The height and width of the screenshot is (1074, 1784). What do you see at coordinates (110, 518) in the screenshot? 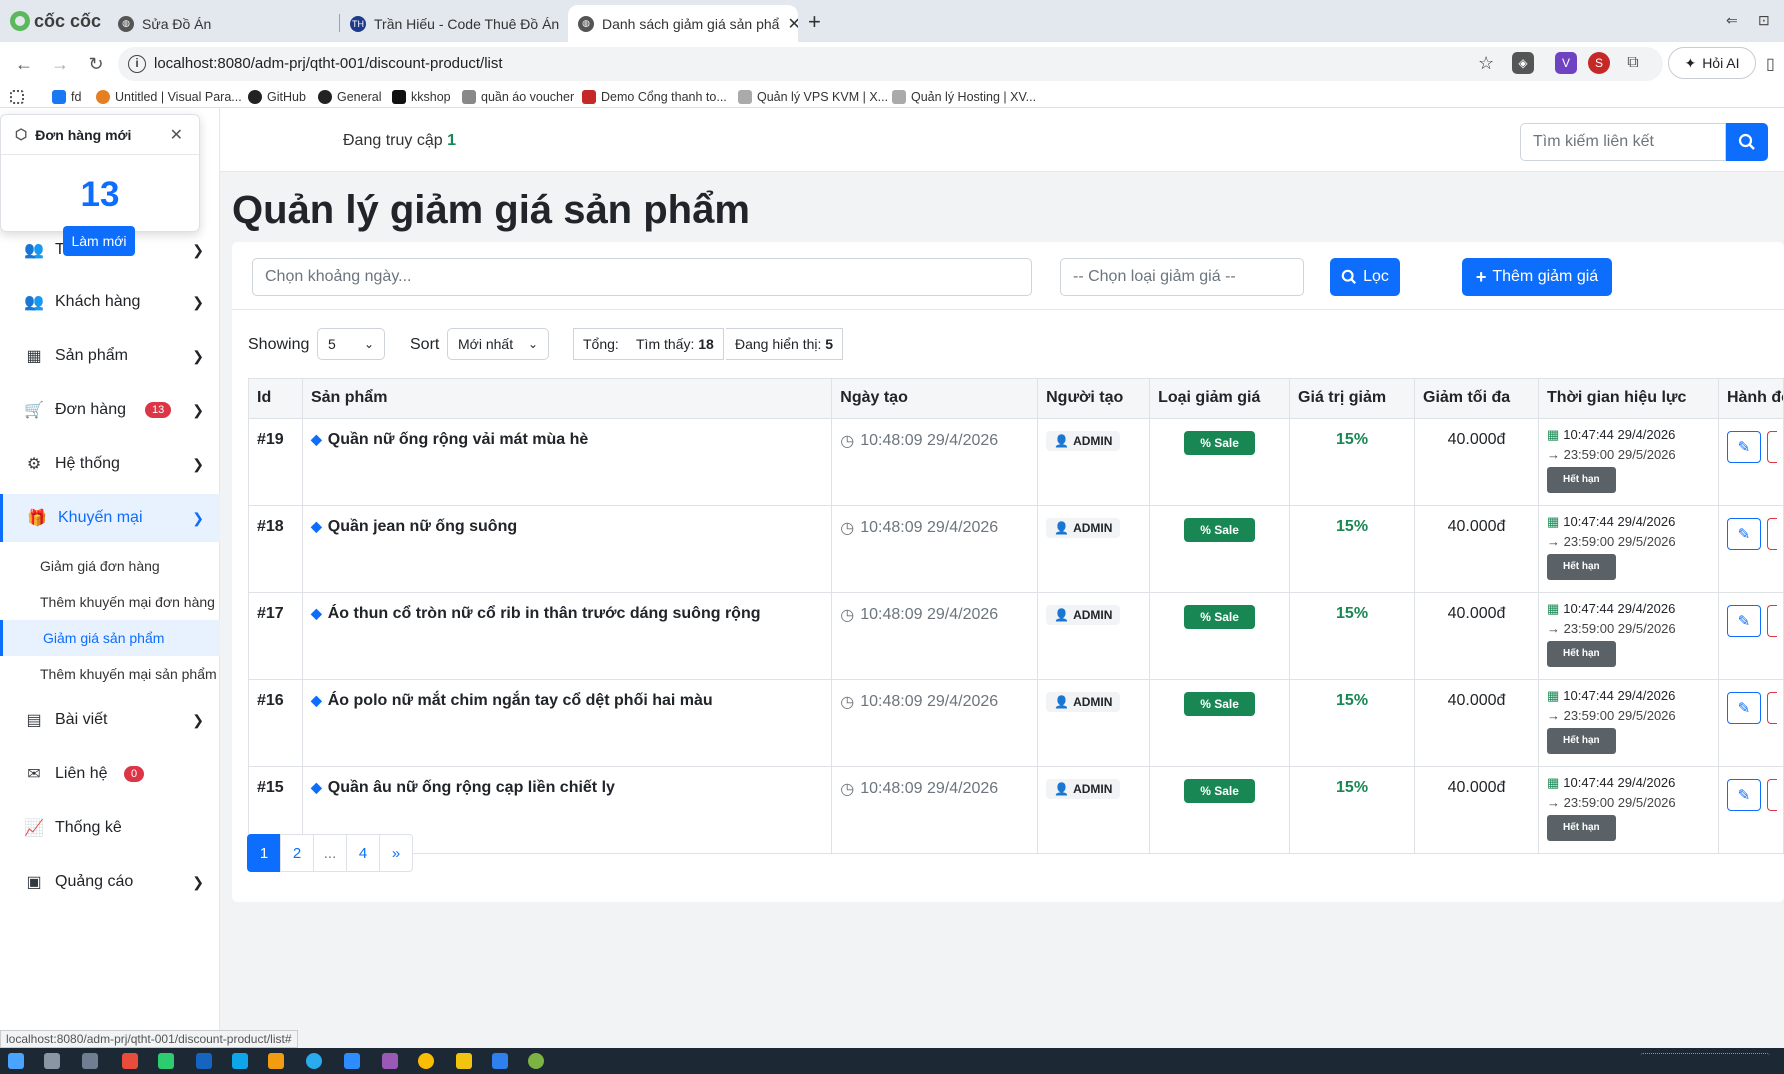
I see `sidebar-item-promotions: 🎁 Khuyến mại ❯` at bounding box center [110, 518].